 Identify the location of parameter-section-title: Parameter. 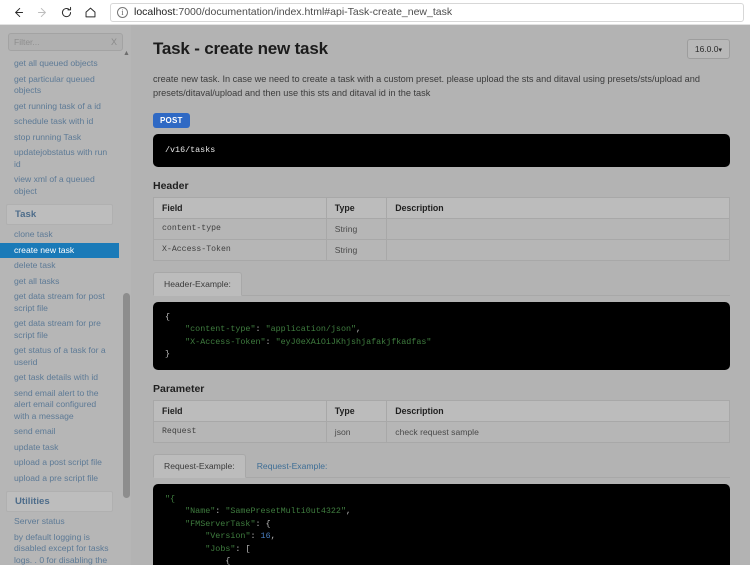
(179, 388).